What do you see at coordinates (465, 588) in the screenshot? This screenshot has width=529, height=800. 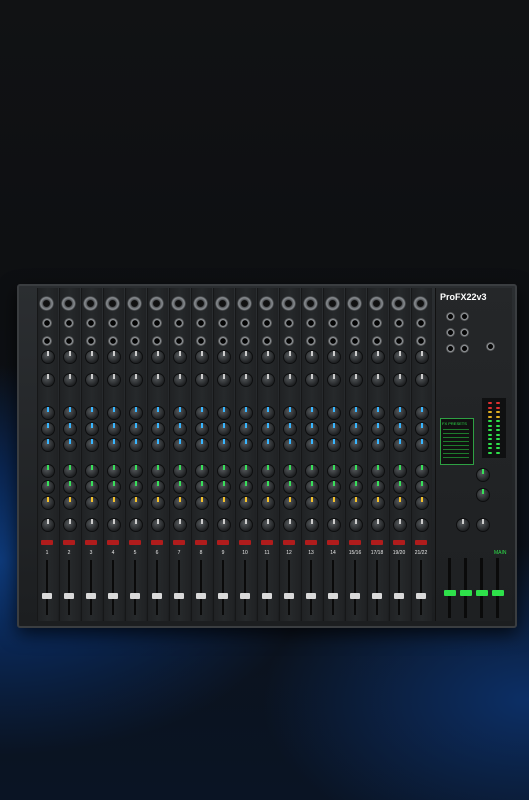 I see `sub2-fader` at bounding box center [465, 588].